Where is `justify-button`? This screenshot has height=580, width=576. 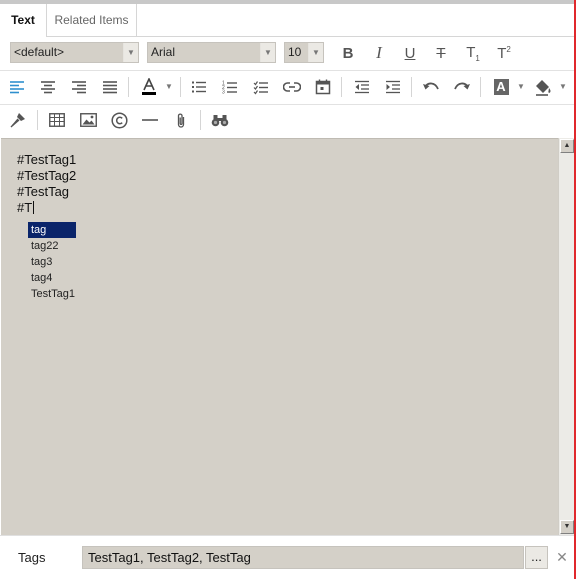
justify-button is located at coordinates (110, 87).